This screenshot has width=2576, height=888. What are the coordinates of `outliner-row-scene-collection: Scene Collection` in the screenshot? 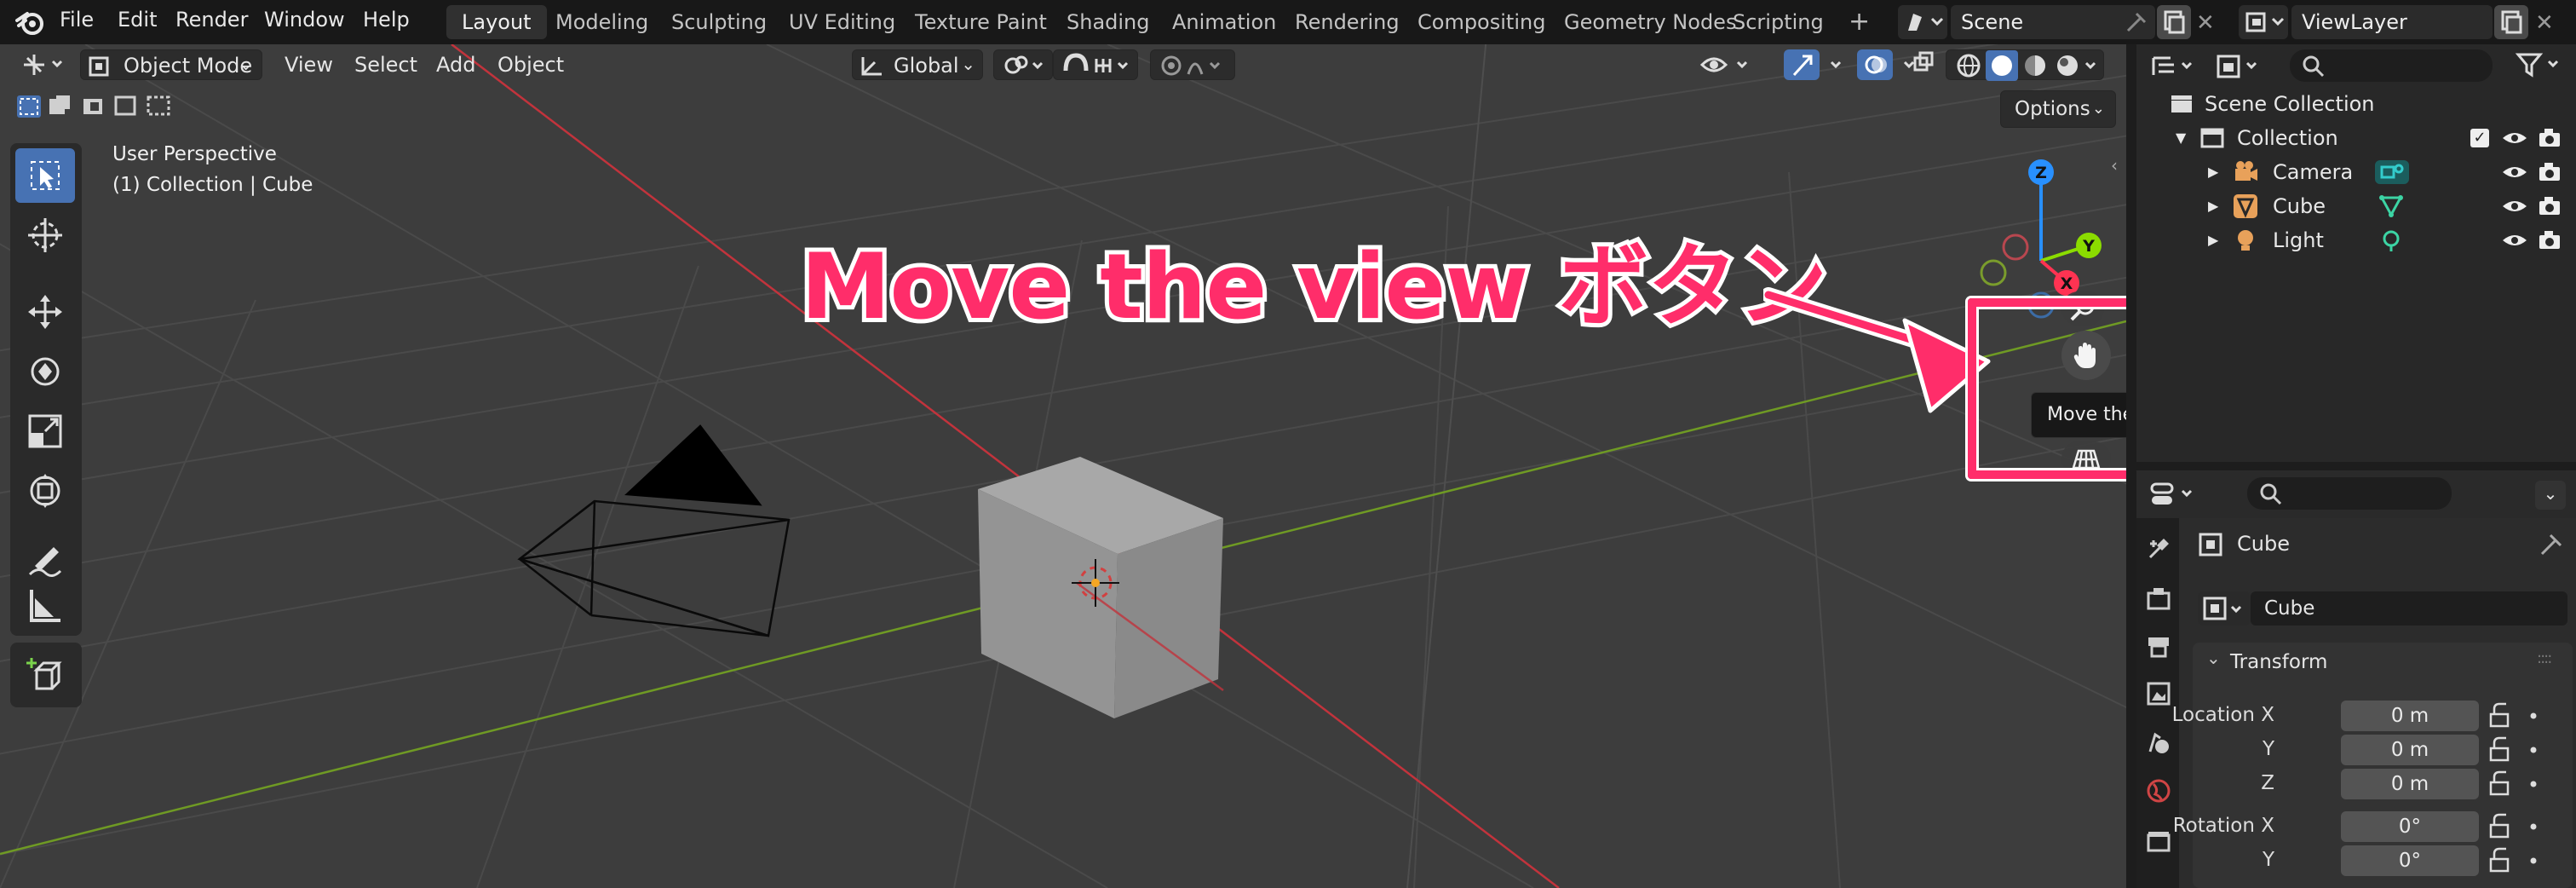 It's located at (2356, 104).